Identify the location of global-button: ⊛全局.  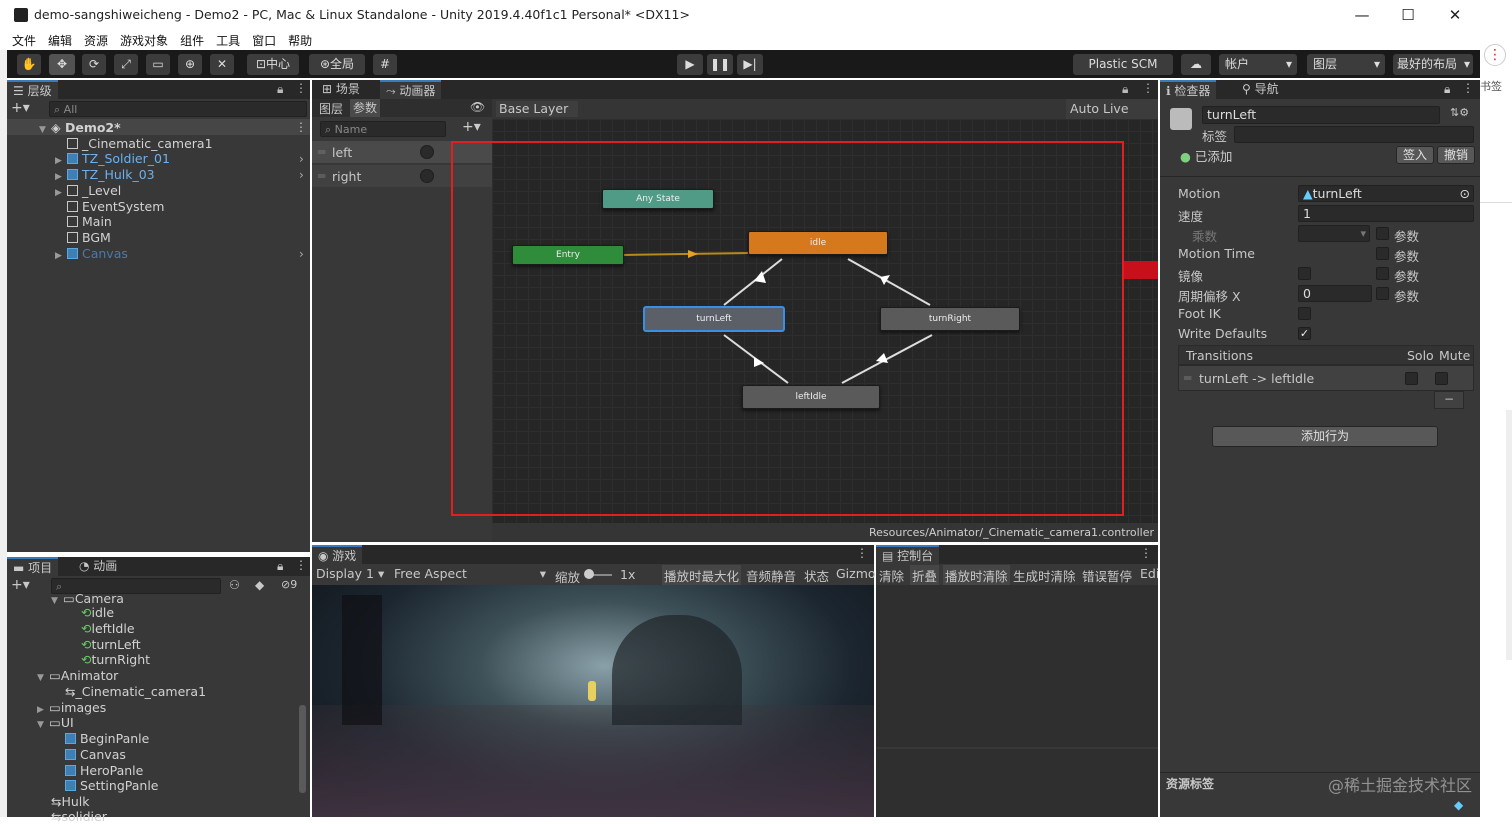
(337, 64).